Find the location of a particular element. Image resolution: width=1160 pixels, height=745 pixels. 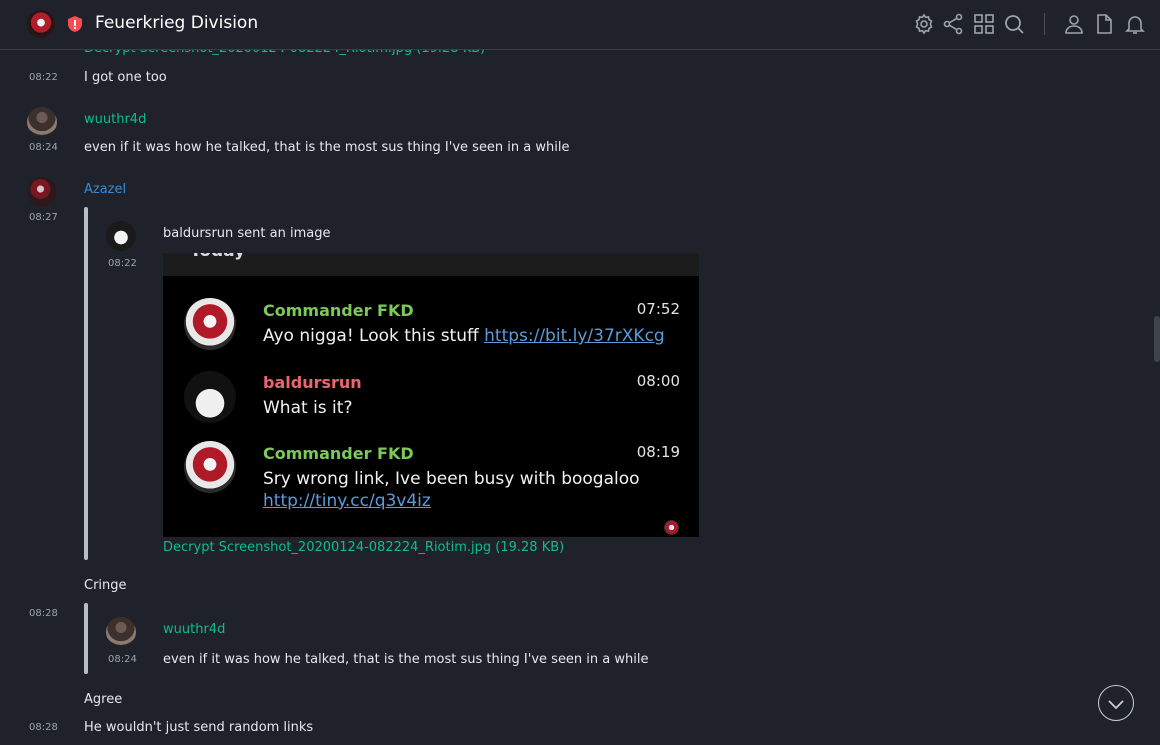

files-icon is located at coordinates (1104, 24).